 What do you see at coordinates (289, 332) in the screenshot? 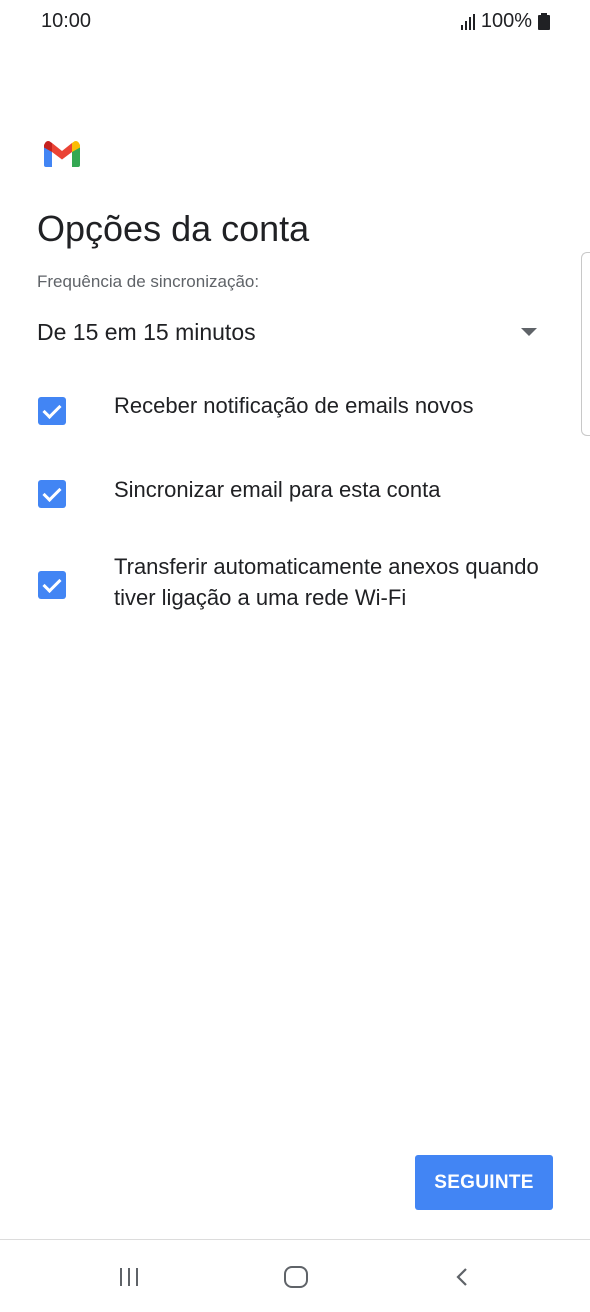
I see `sync-frequency-dropdown: De 15 em 15 minutos` at bounding box center [289, 332].